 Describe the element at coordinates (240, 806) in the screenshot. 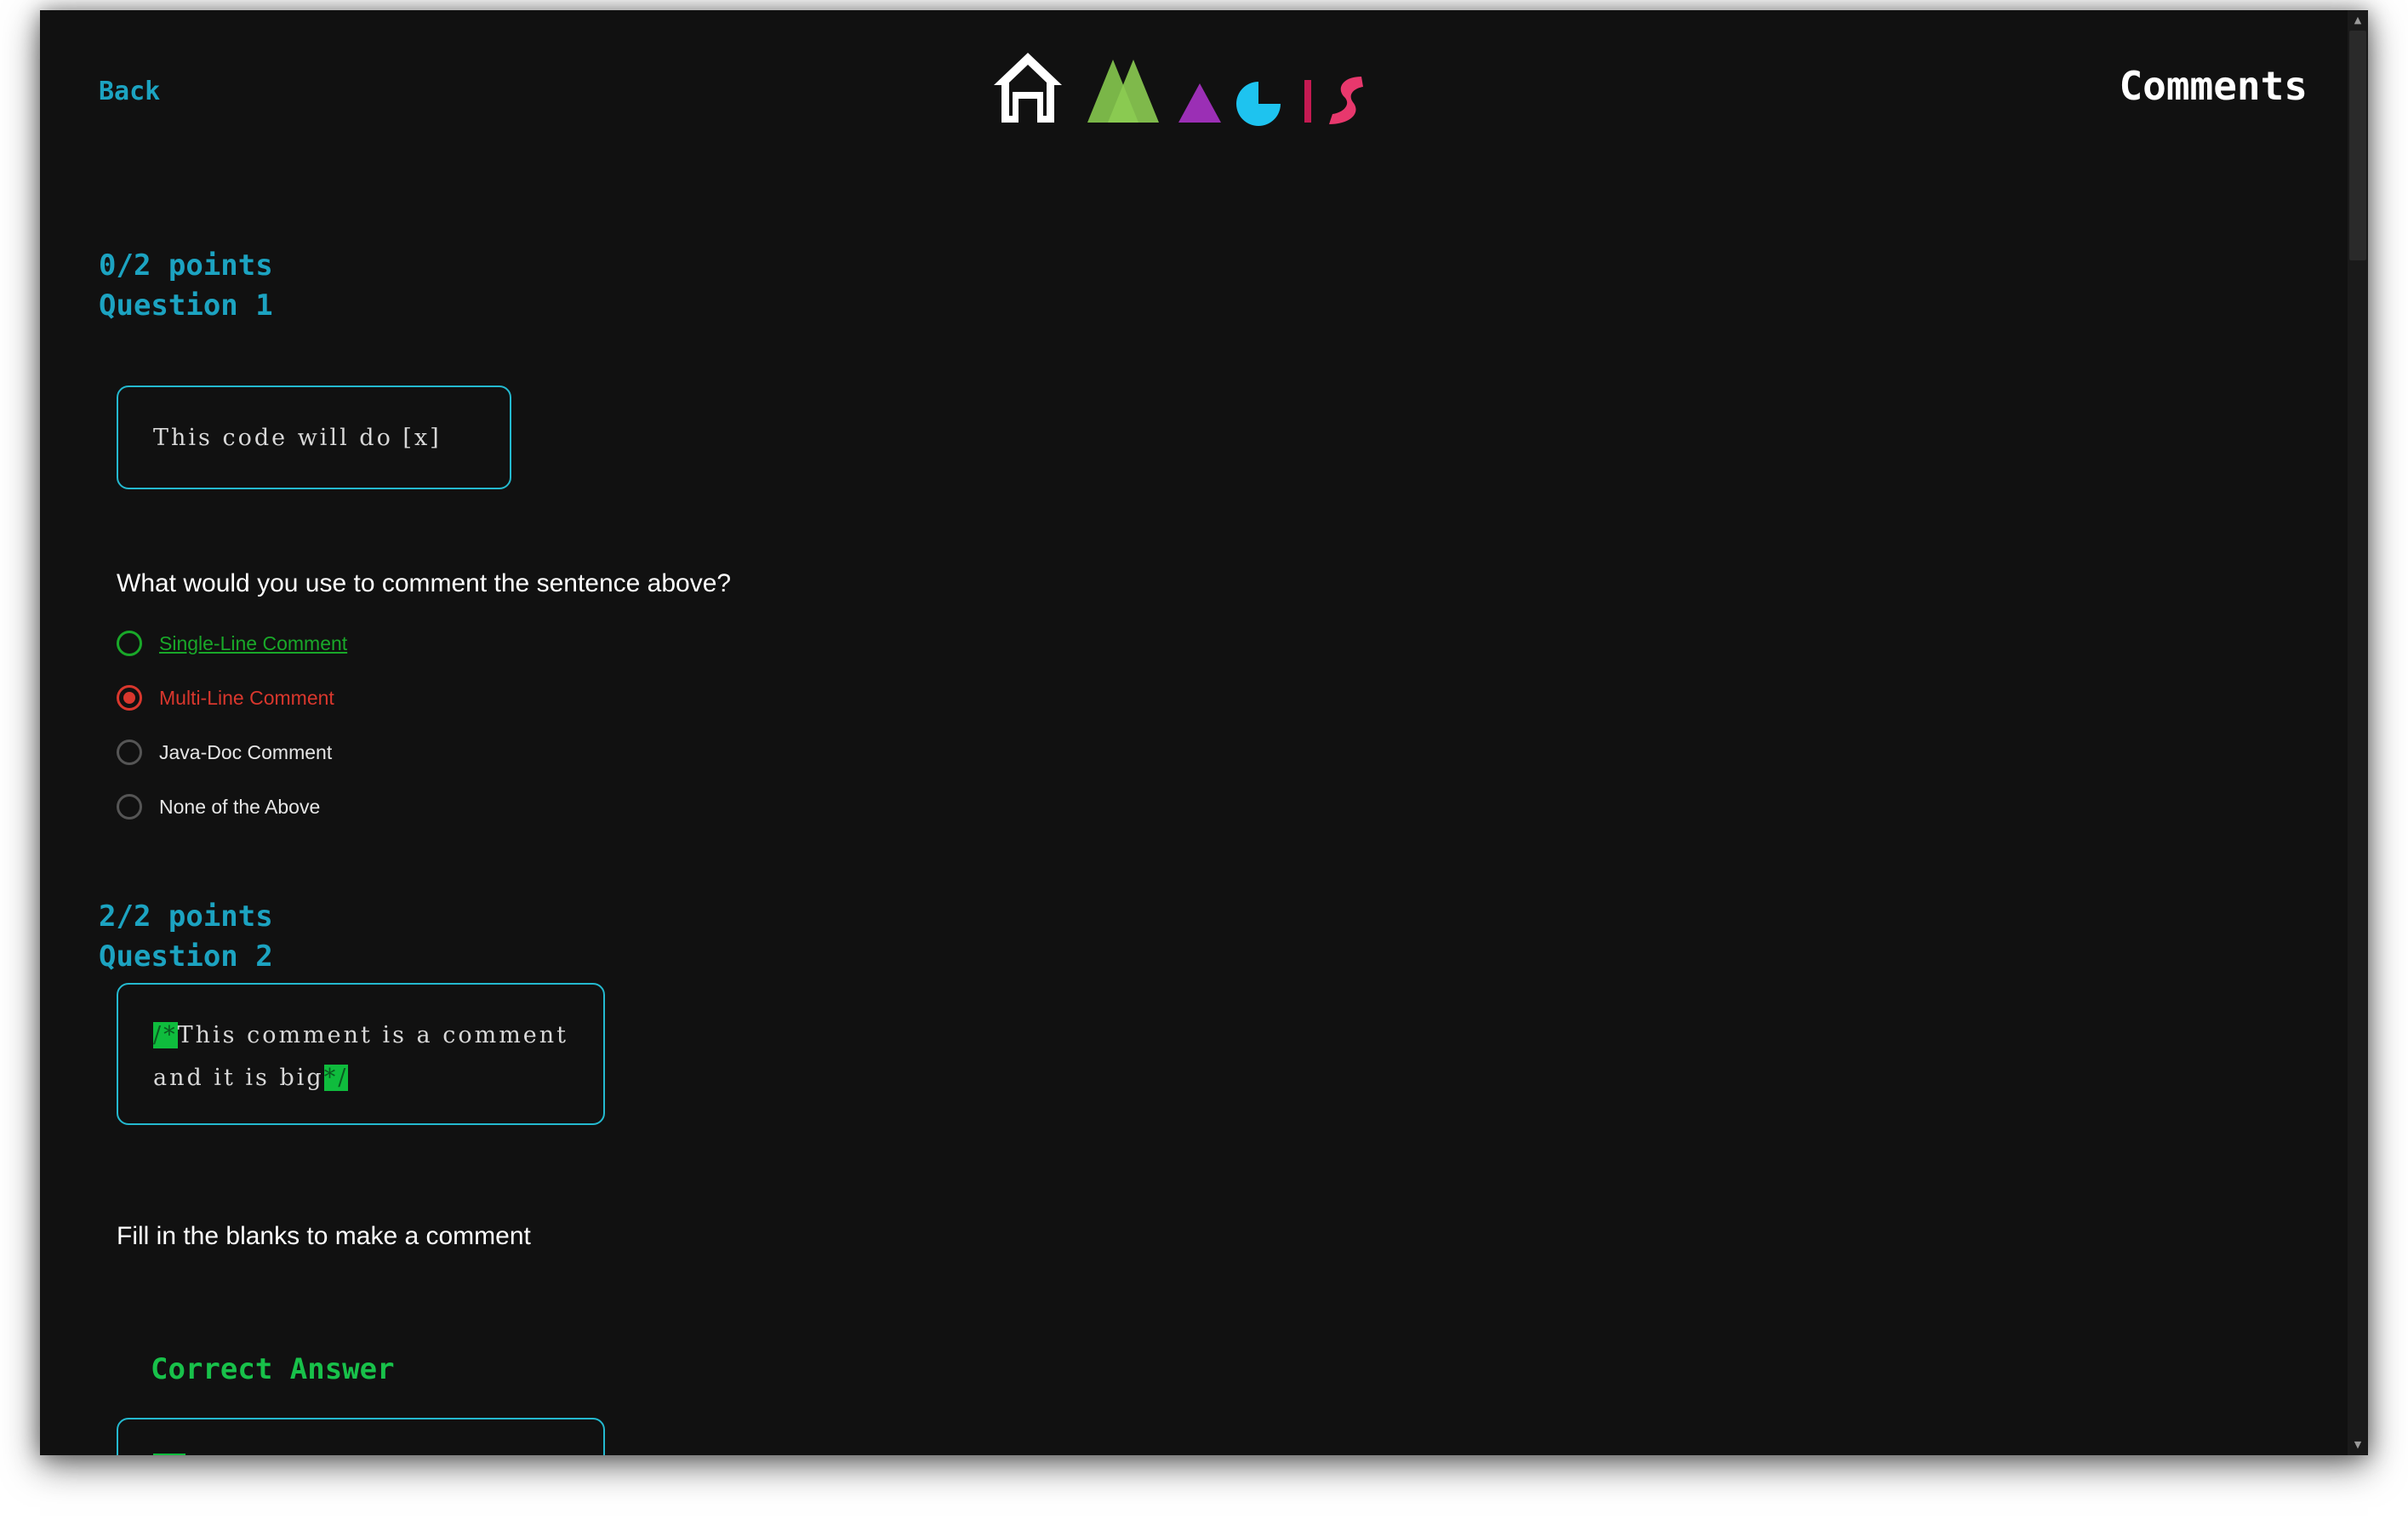

I see `option-label: None of the Above` at that location.